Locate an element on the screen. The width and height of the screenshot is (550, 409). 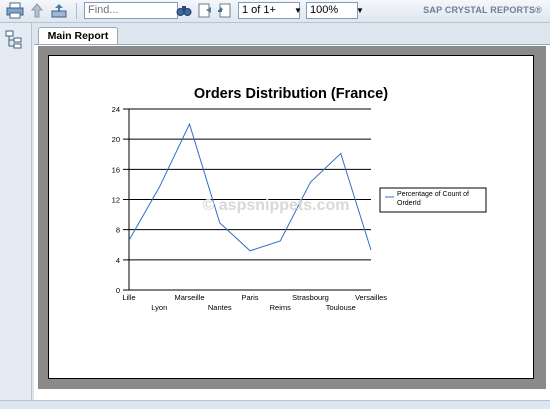
y-tick-label: 20 is located at coordinates (116, 139).